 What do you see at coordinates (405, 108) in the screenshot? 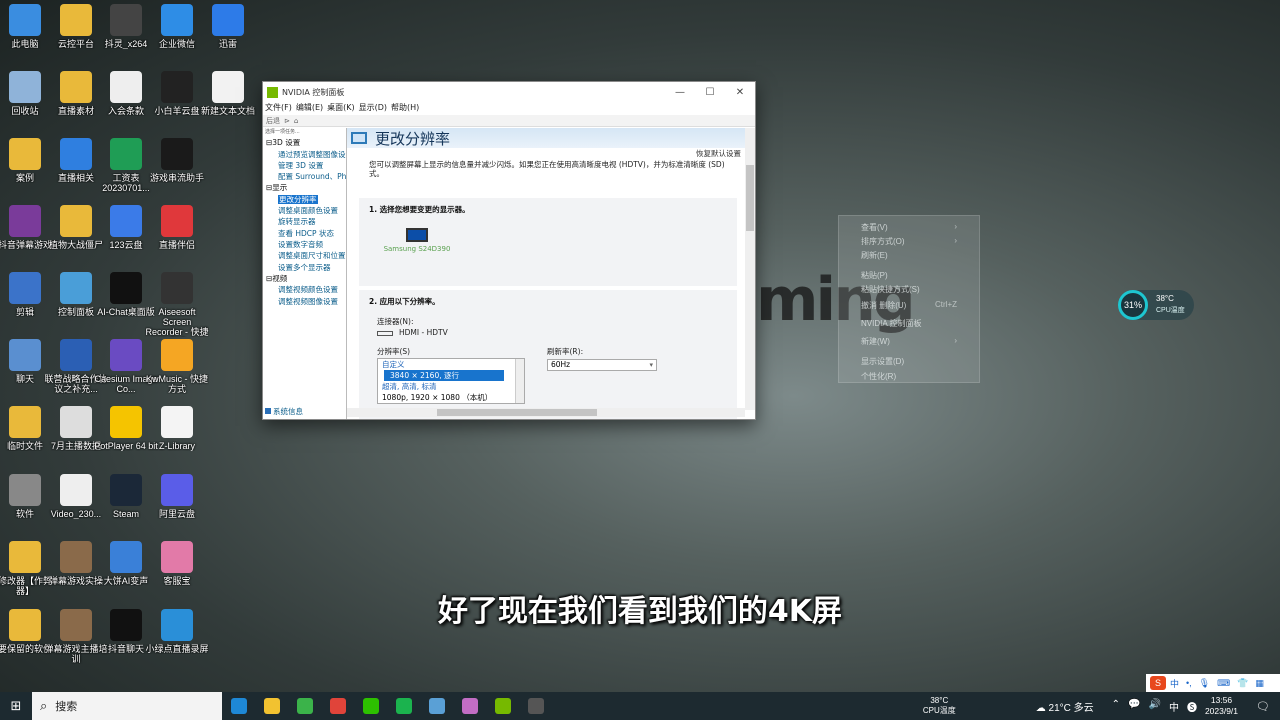
I see `menu-item: 帮助(H)` at bounding box center [405, 108].